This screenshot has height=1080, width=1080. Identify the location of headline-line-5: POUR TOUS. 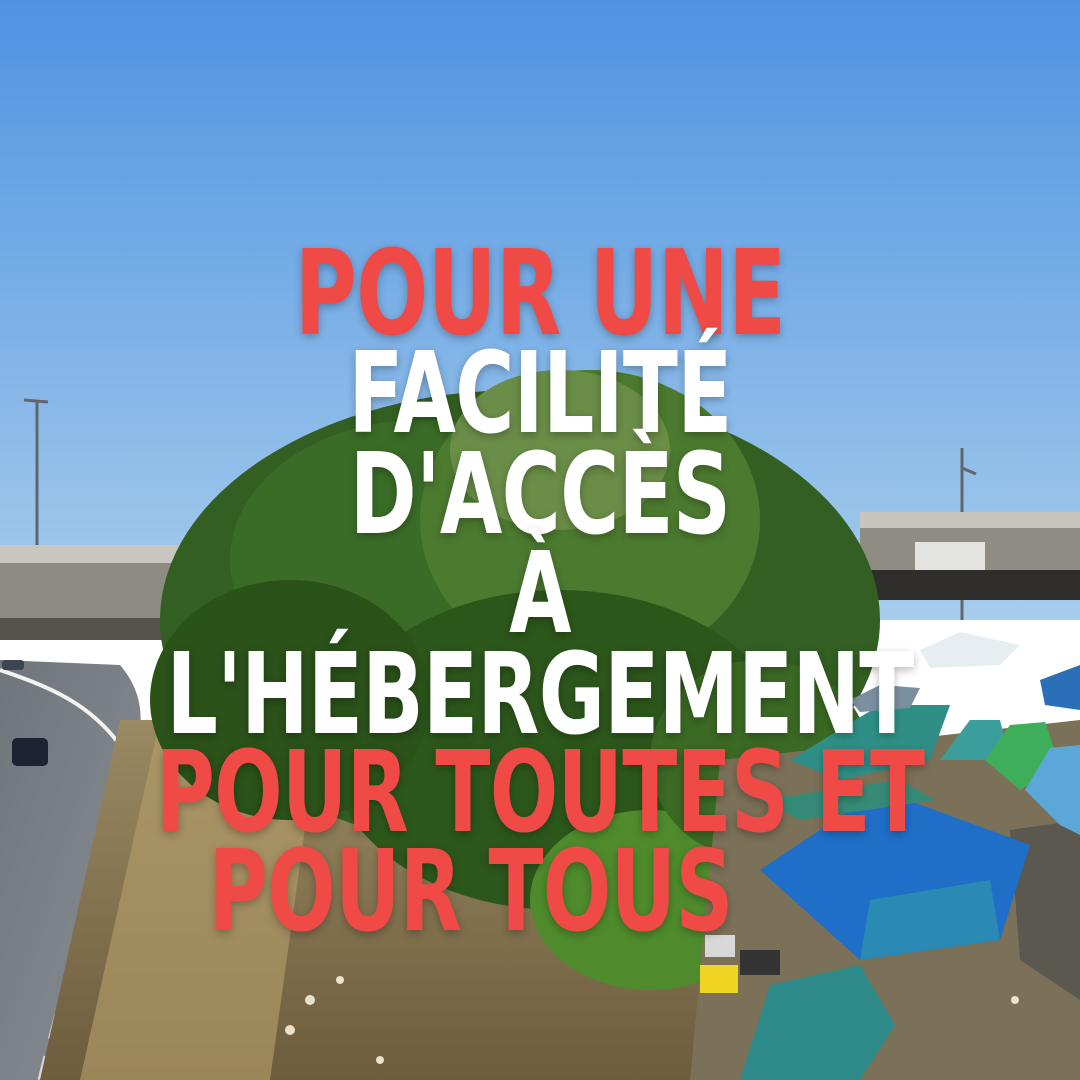
(471, 892).